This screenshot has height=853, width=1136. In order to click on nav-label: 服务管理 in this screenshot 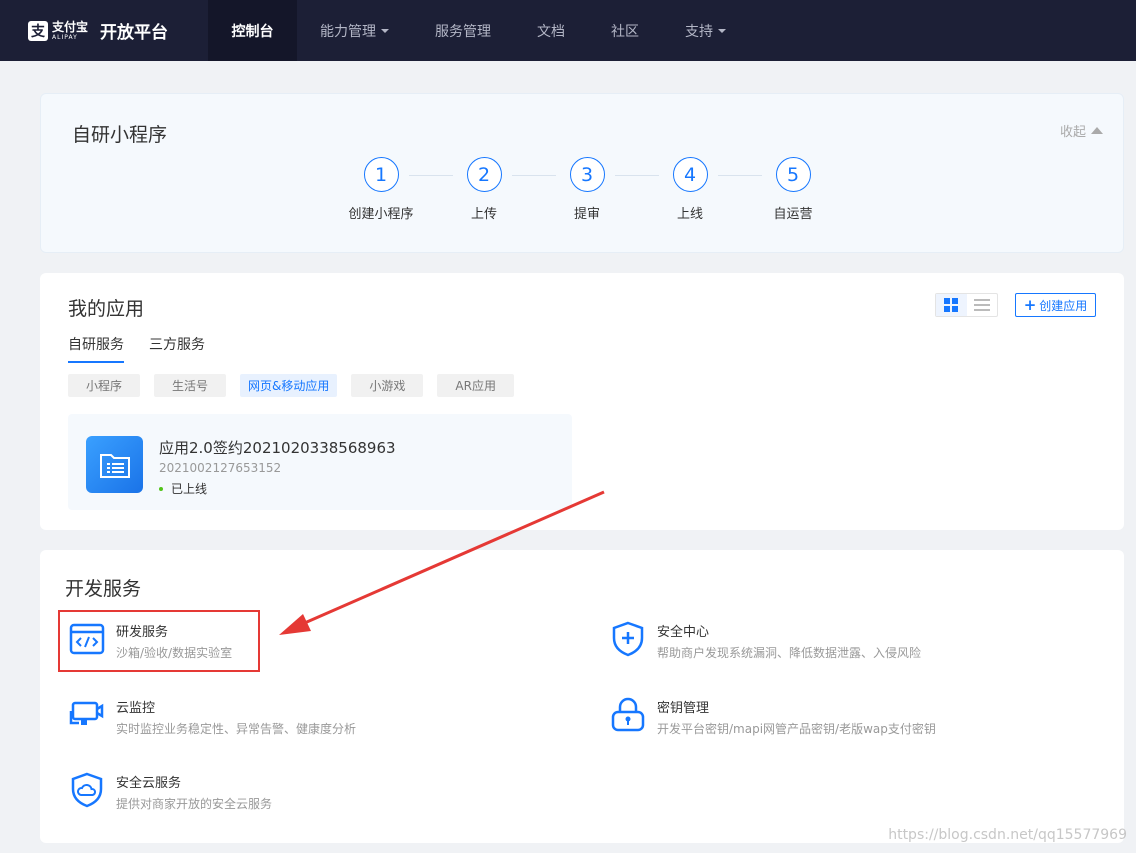, I will do `click(463, 31)`.